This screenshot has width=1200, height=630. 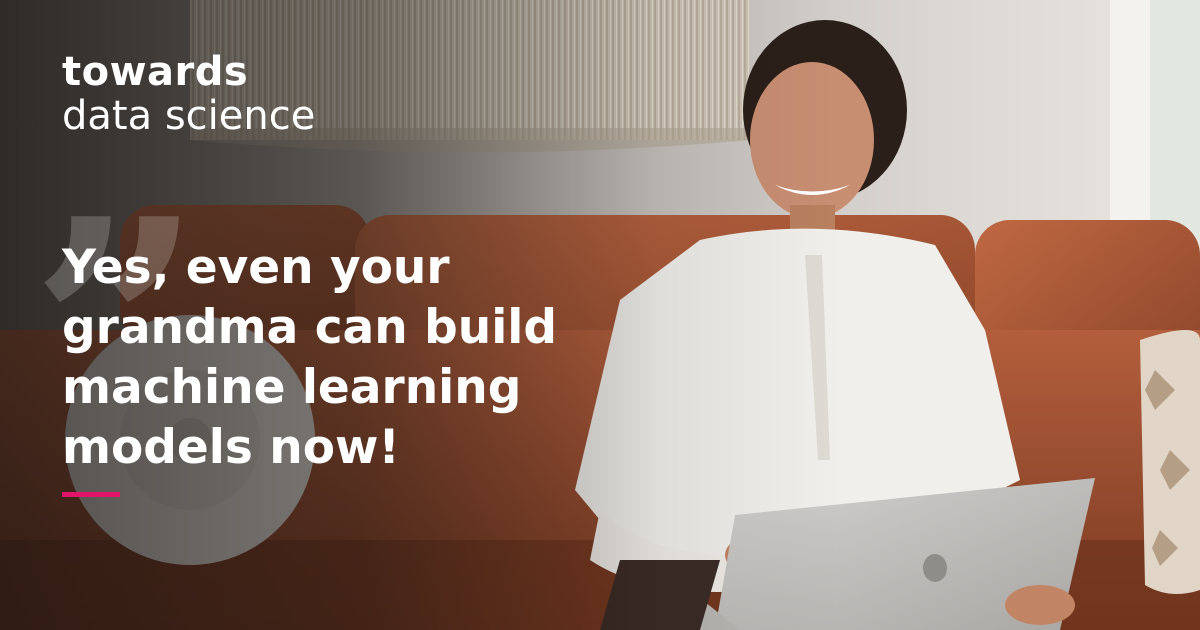 What do you see at coordinates (292, 387) in the screenshot?
I see `headline-line: machine learning` at bounding box center [292, 387].